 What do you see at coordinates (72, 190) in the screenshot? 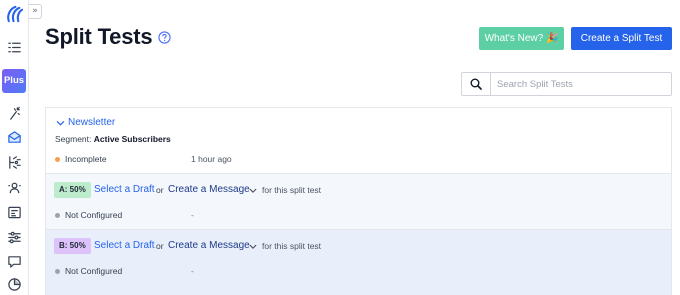
I see `variant-a-badge: A: 50%` at bounding box center [72, 190].